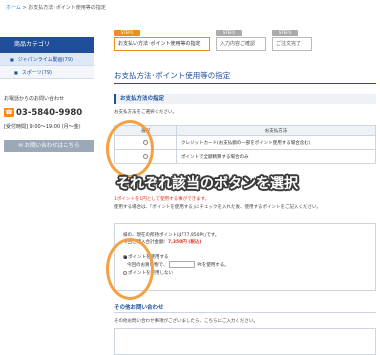 The width and height of the screenshot is (380, 355). What do you see at coordinates (20, 146) in the screenshot?
I see `mail-icon: ✉` at bounding box center [20, 146].